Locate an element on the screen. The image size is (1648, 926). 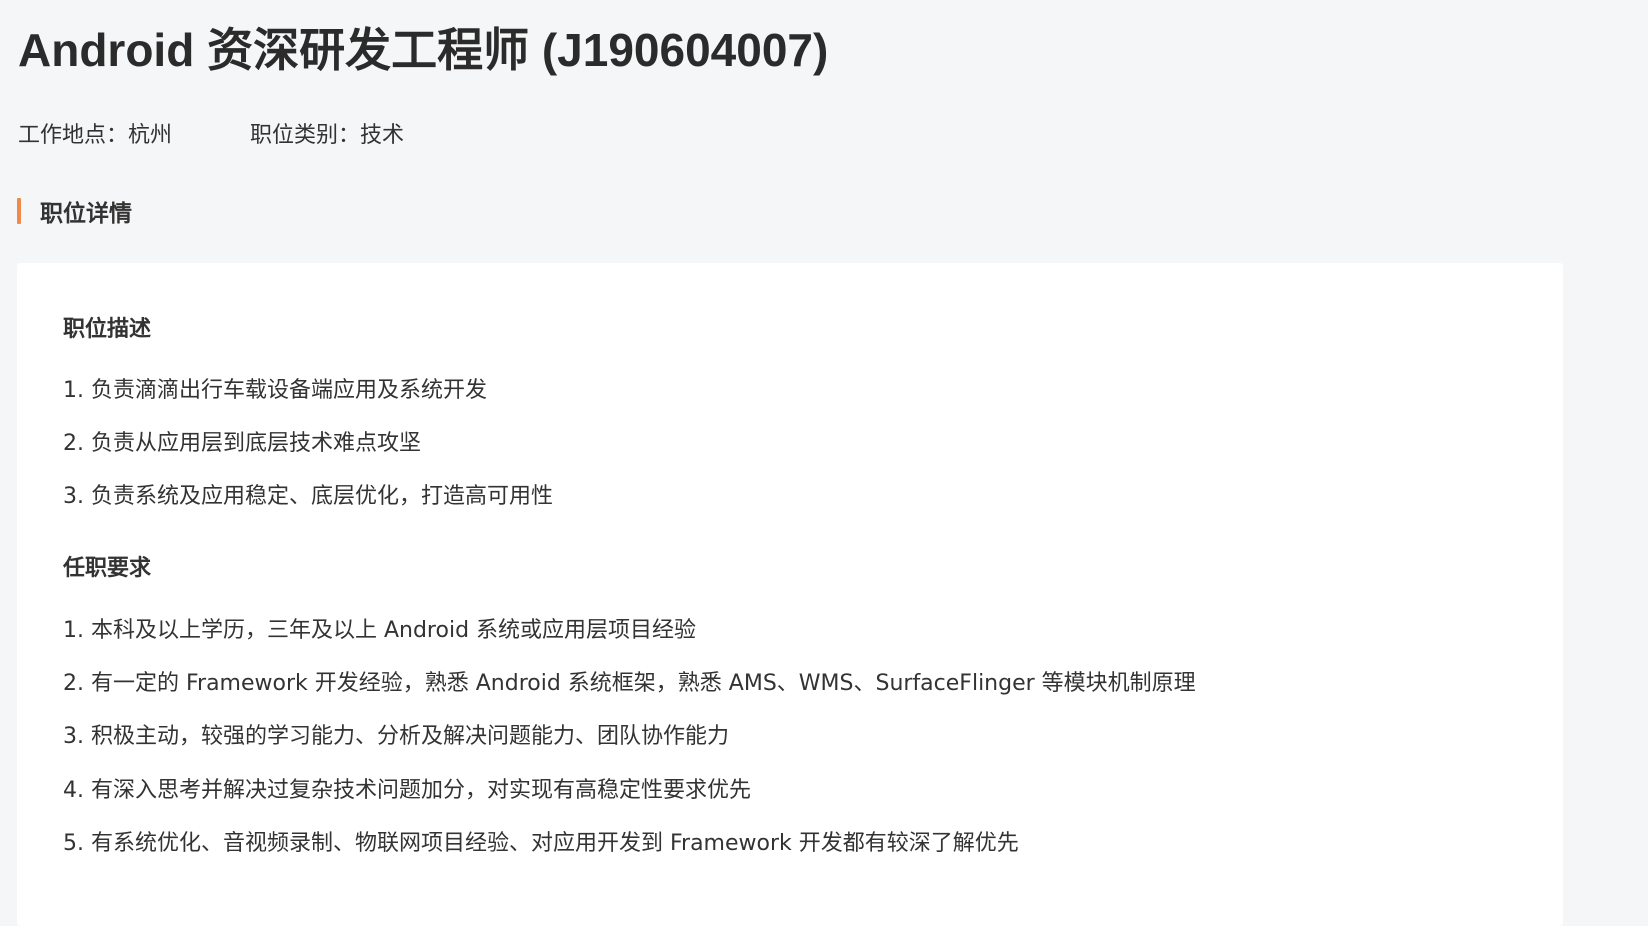
job-category: 职位类别：技术 is located at coordinates (327, 135).